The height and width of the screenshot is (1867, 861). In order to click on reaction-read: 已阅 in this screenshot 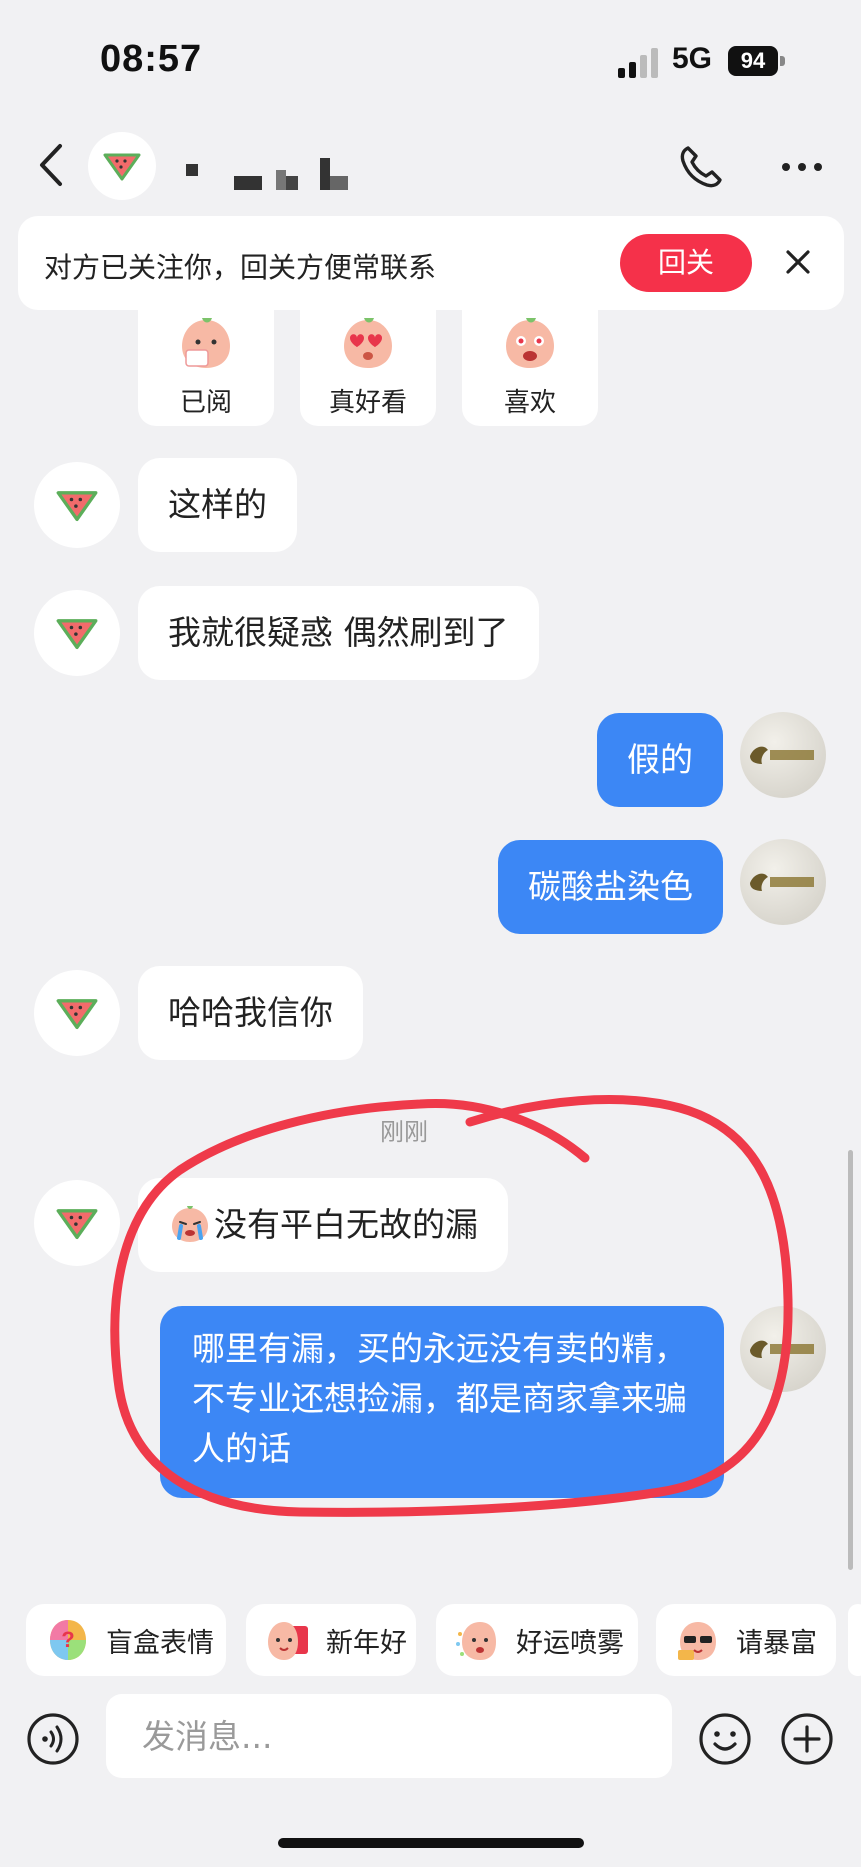, I will do `click(206, 368)`.